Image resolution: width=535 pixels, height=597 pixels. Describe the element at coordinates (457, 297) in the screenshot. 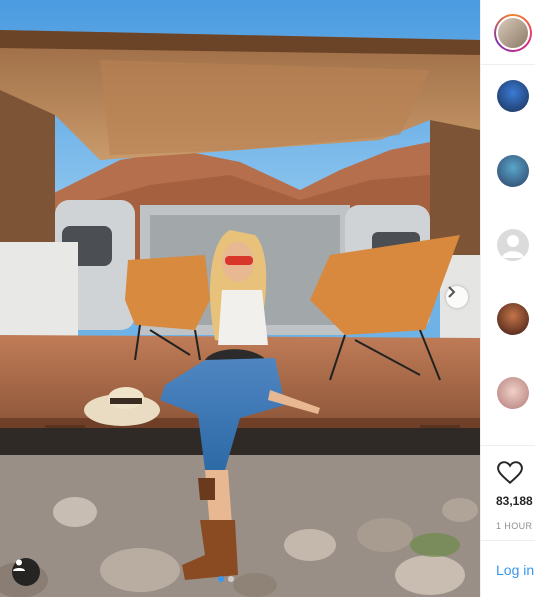

I see `next-photo-button` at that location.